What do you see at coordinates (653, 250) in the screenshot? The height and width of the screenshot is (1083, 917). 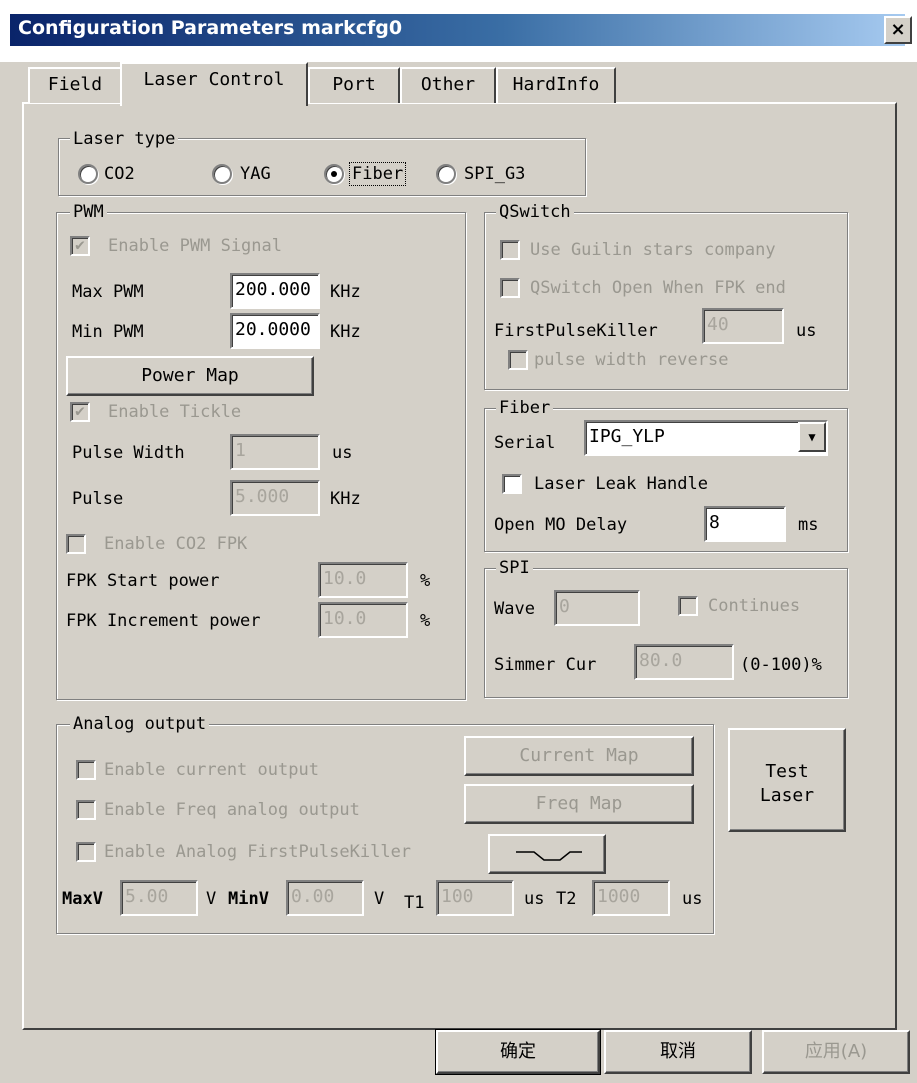 I see `use-guilin-label: Use Guilin stars company` at bounding box center [653, 250].